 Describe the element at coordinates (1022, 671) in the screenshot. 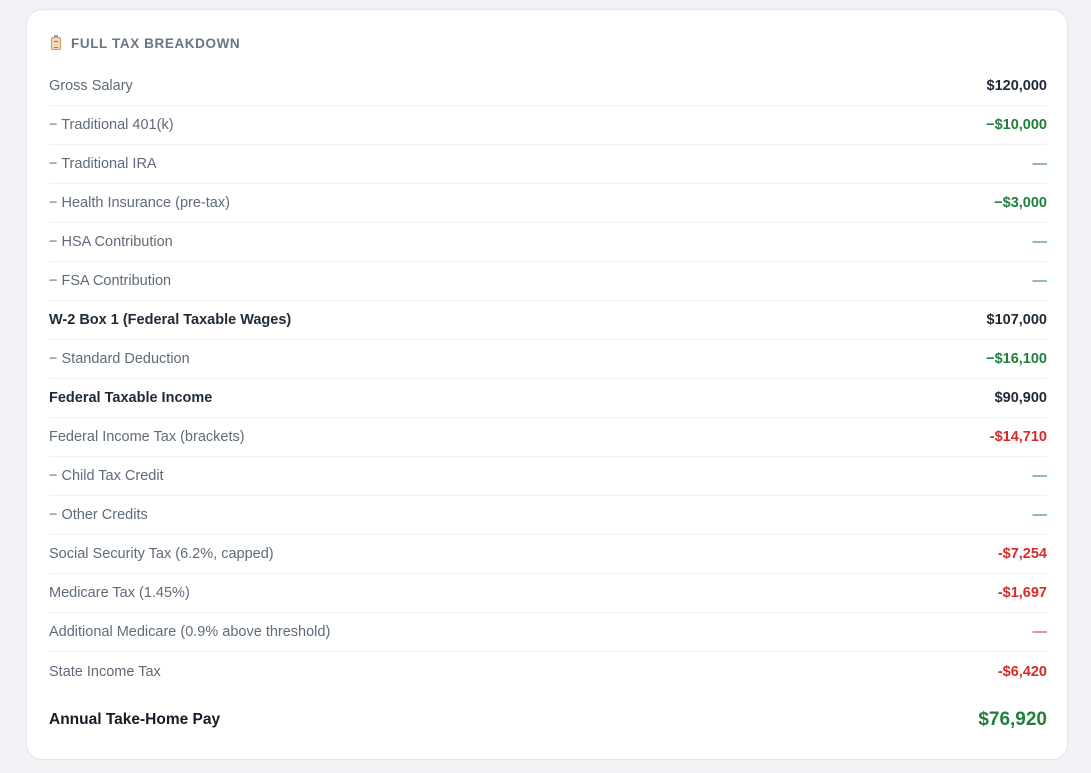

I see `row-value: -$6,420` at that location.